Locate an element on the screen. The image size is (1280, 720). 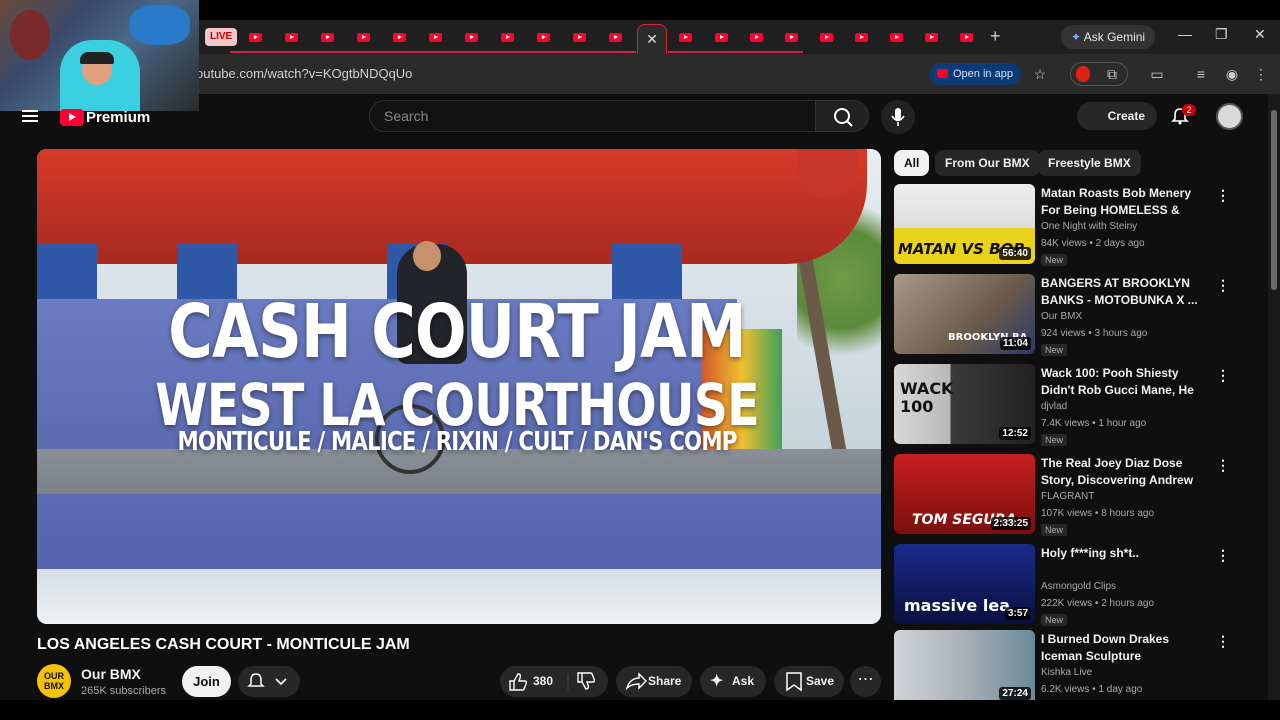
recording-extension-icon is located at coordinates (1083, 74).